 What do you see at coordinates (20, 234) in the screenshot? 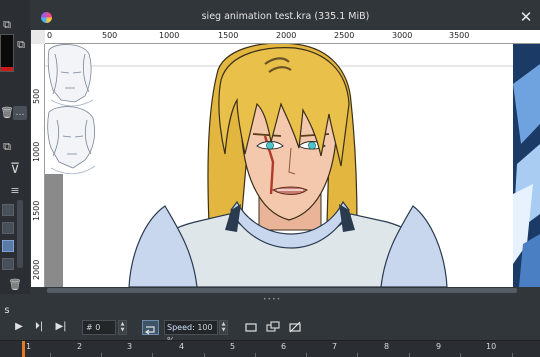
I see `docker-scrollbar` at bounding box center [20, 234].